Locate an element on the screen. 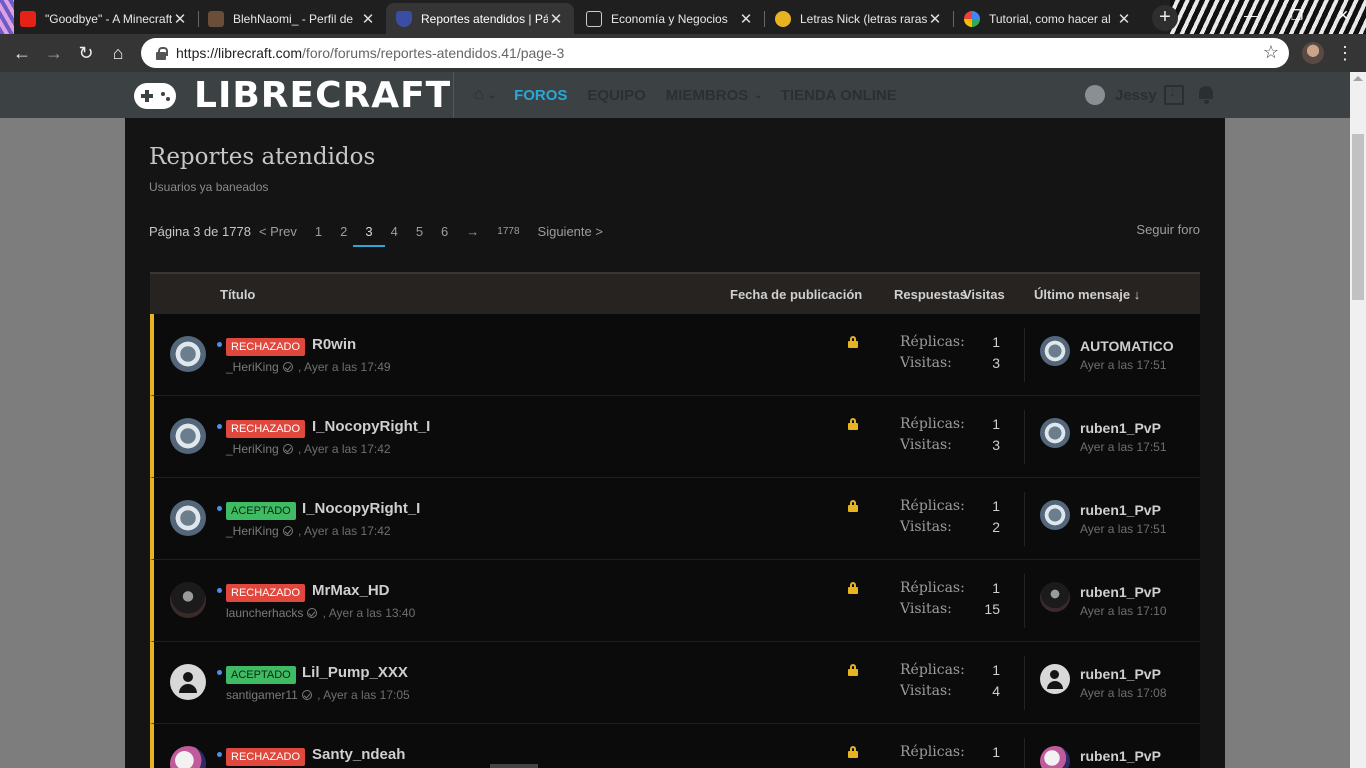 This screenshot has width=1366, height=768. thread-author-link: launcherhacks is located at coordinates (264, 613).